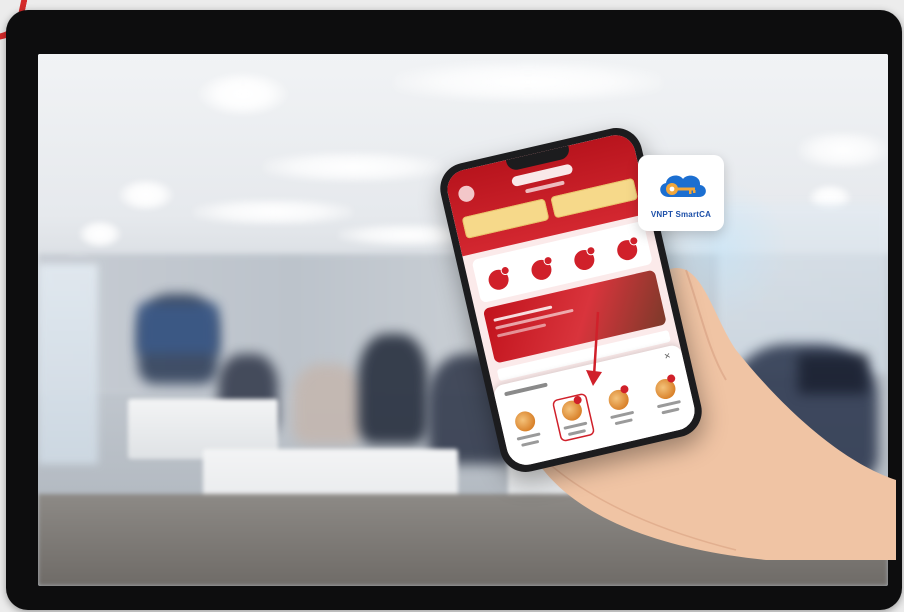  What do you see at coordinates (466, 194) in the screenshot?
I see `avatar` at bounding box center [466, 194].